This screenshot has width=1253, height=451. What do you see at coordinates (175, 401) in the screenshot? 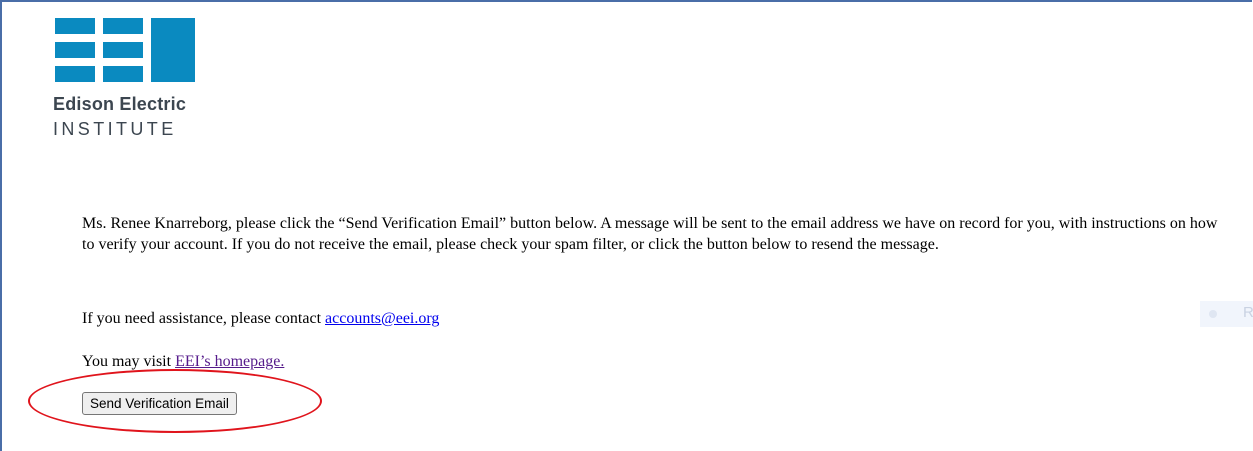
I see `annotation-highlight-oval` at bounding box center [175, 401].